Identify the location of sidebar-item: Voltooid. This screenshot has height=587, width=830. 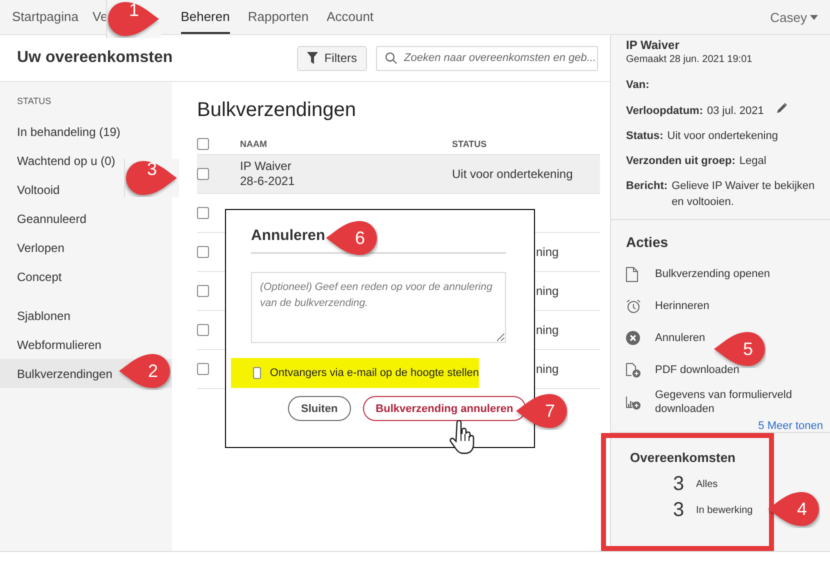
(32, 189).